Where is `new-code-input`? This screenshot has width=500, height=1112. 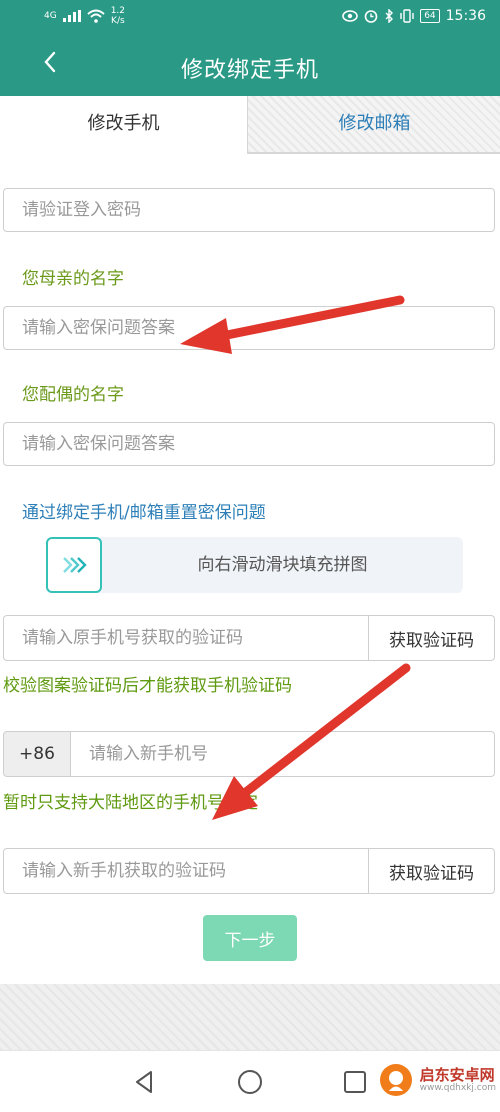
new-code-input is located at coordinates (186, 871).